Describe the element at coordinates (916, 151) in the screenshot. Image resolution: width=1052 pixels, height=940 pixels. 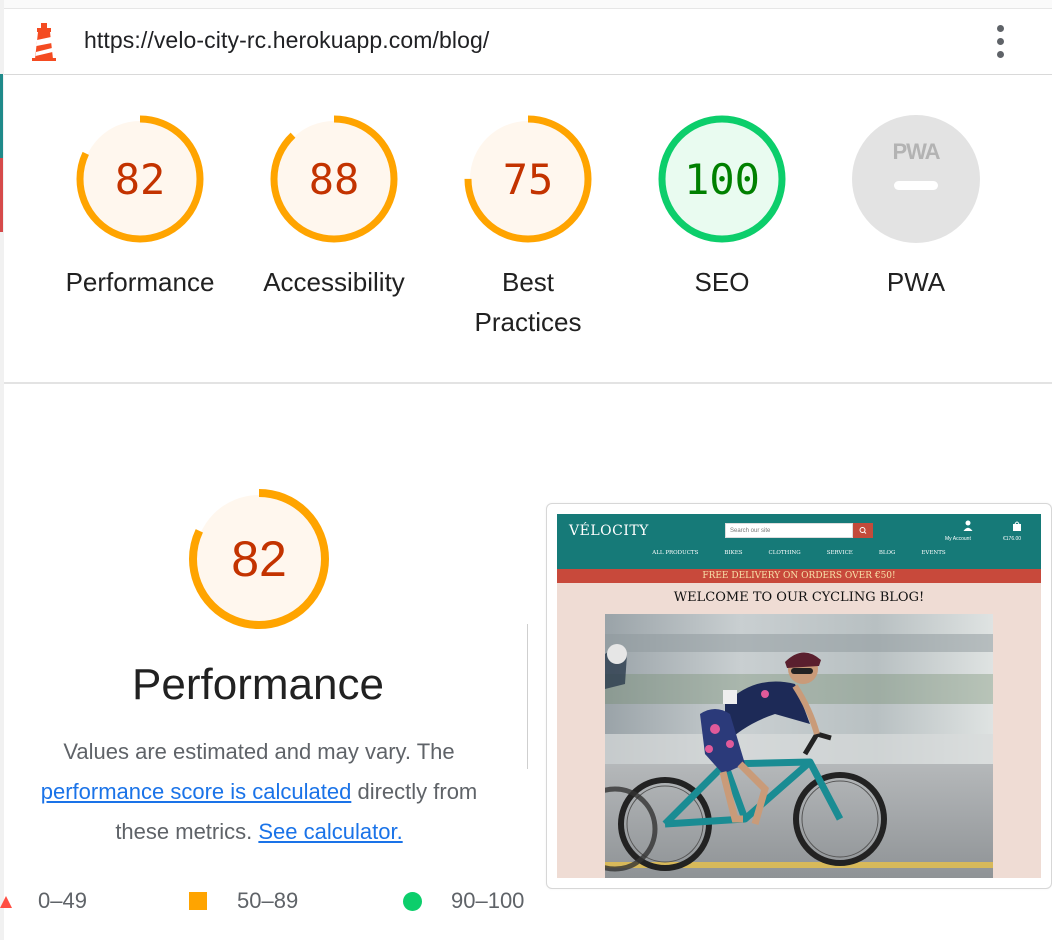
I see `pwa-badge-text: PWA` at that location.